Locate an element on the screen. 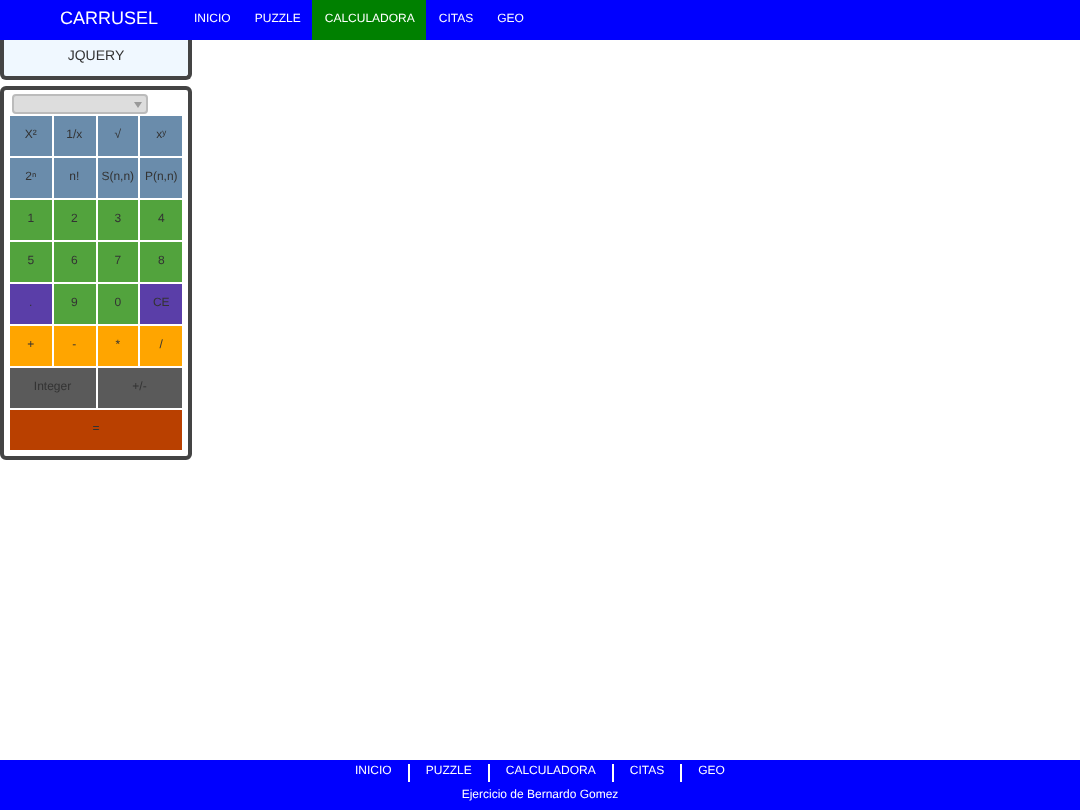  brand-link: CARRUSEL is located at coordinates (121, 20).